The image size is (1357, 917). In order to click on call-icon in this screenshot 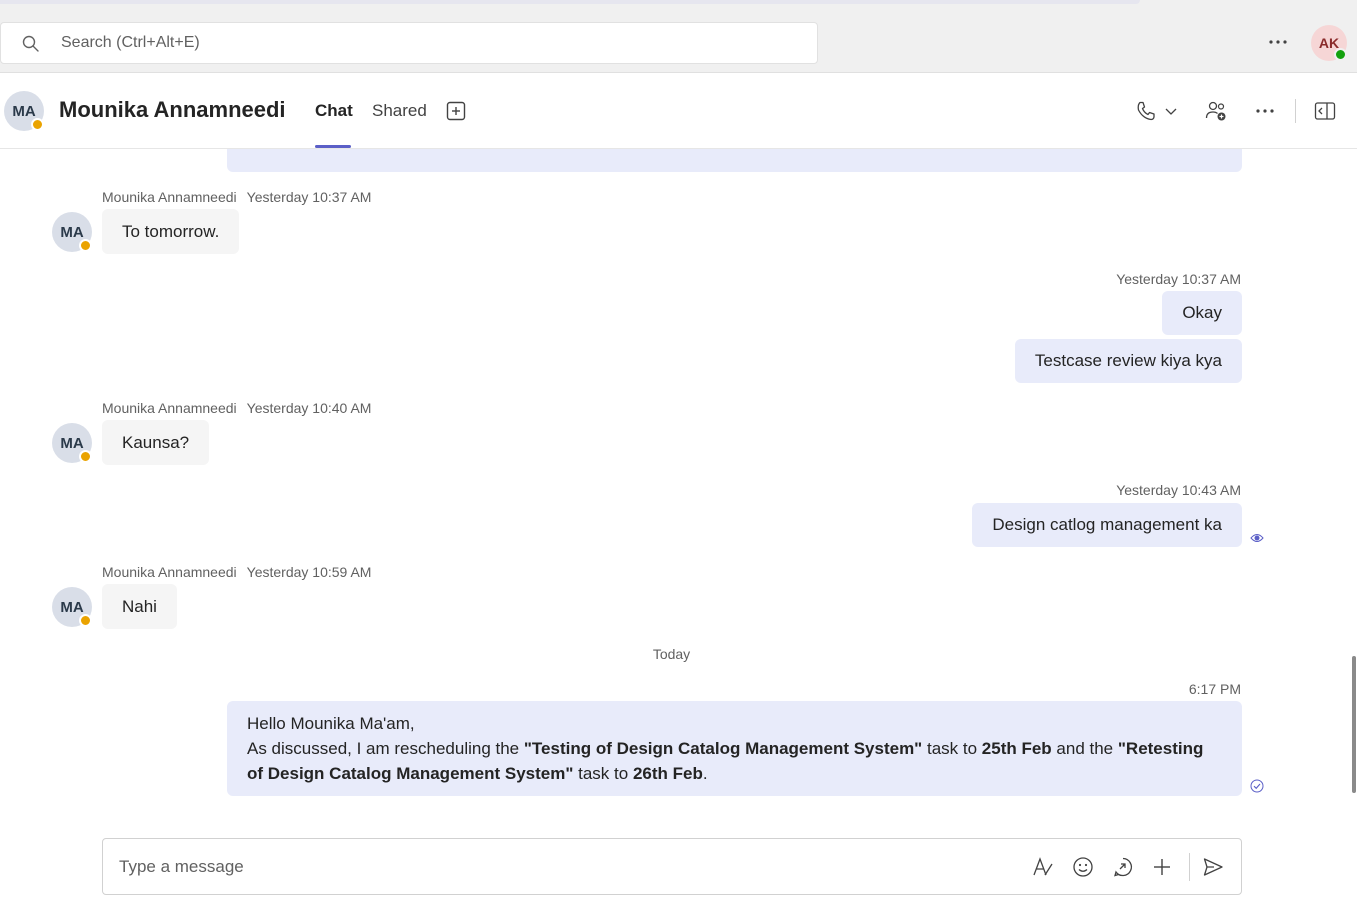, I will do `click(1146, 111)`.